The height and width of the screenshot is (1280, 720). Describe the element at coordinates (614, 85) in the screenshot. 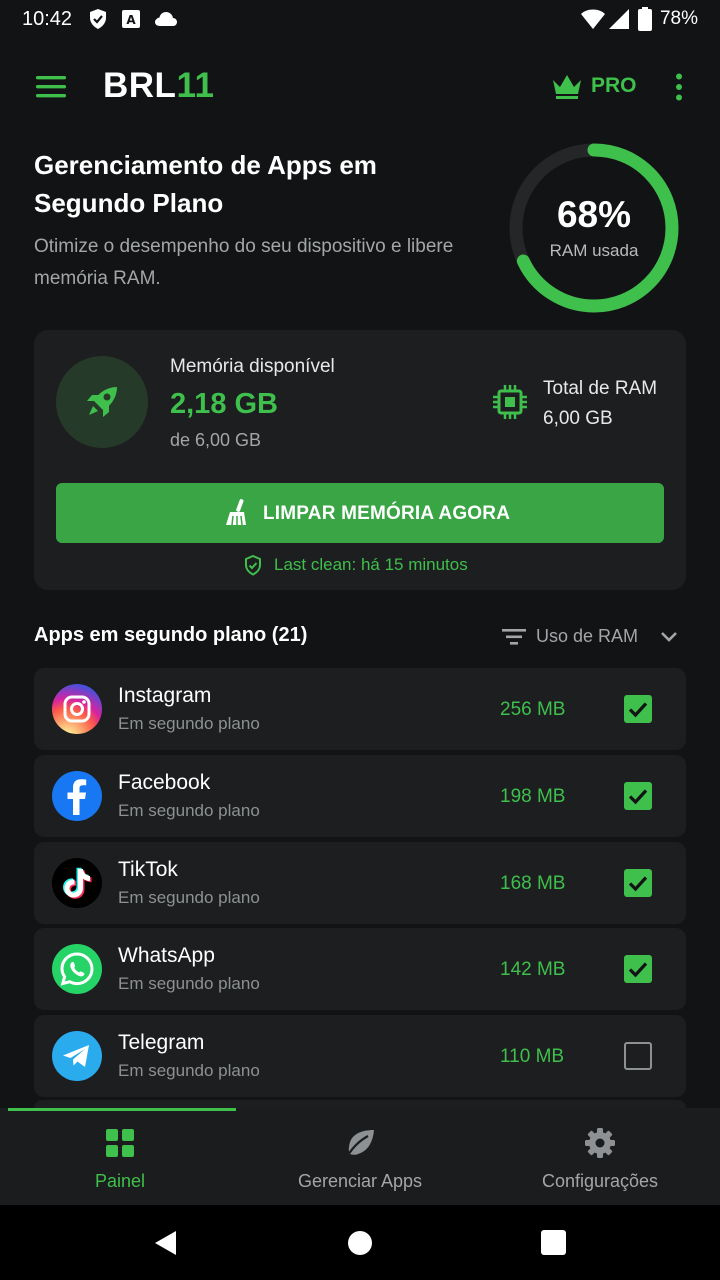

I see `pro-label: PRO` at that location.